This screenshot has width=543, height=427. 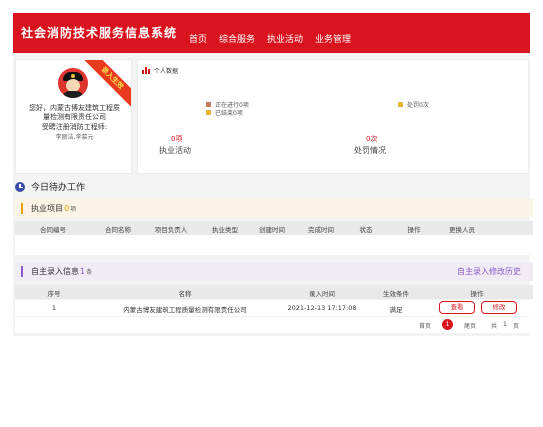 What do you see at coordinates (171, 230) in the screenshot?
I see `col-project-leader: 项目负责人` at bounding box center [171, 230].